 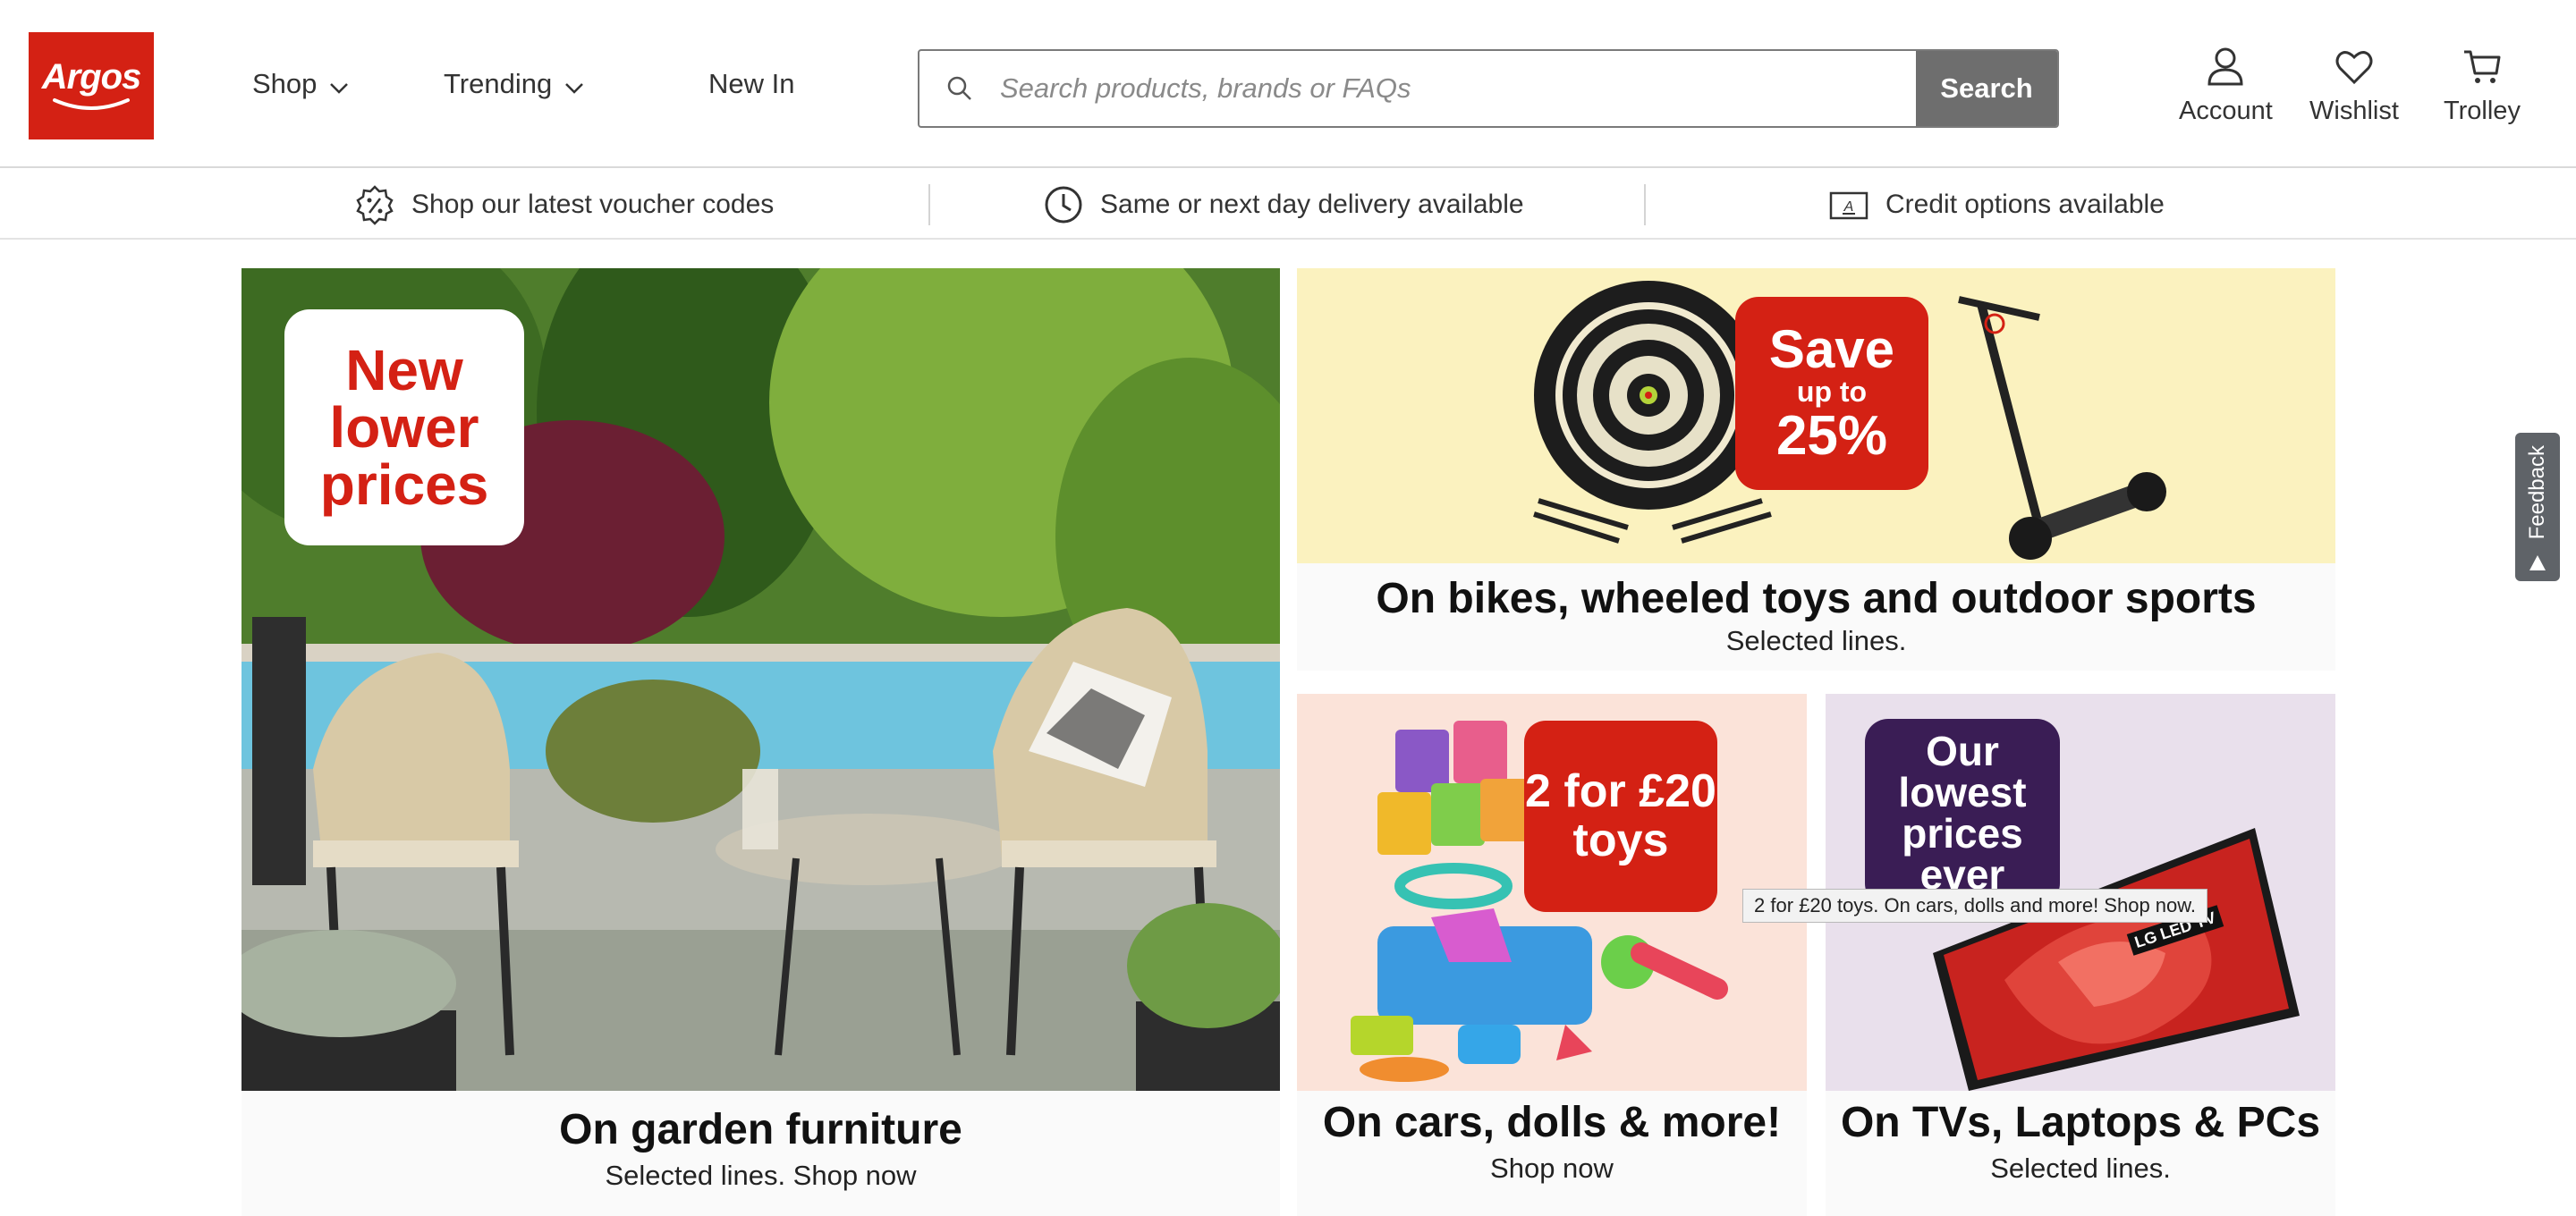 What do you see at coordinates (1552, 1123) in the screenshot?
I see `toys-title: On cars, dolls & more!` at bounding box center [1552, 1123].